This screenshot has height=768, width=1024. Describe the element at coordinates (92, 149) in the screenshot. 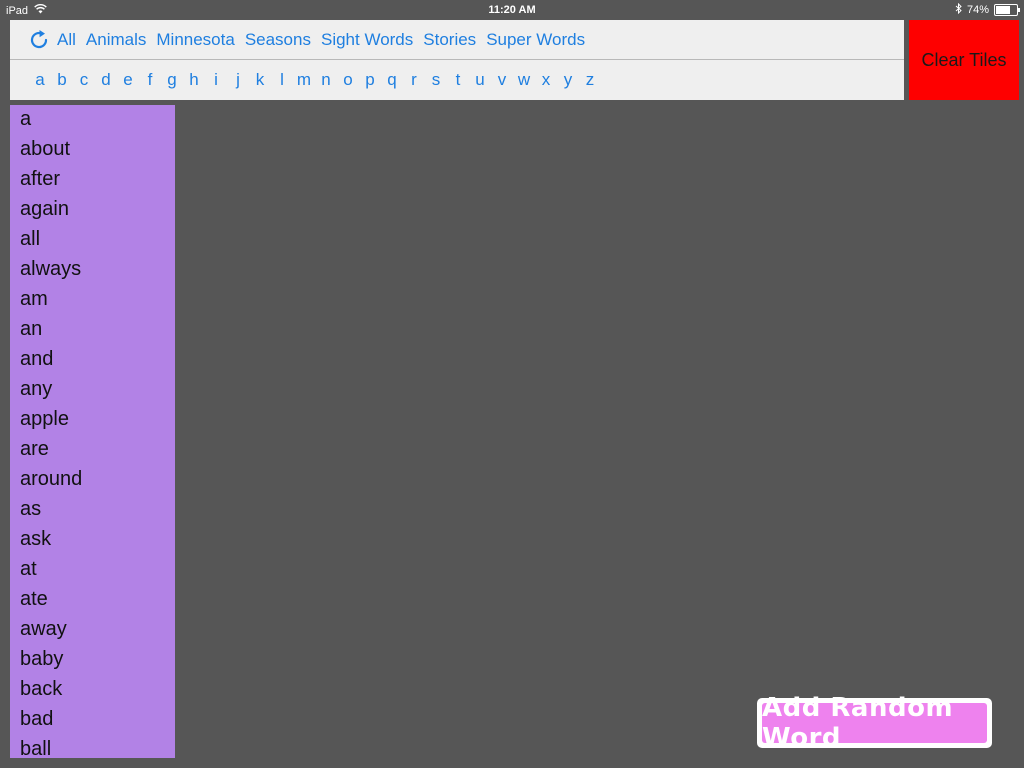

I see `word-list-item: about` at that location.